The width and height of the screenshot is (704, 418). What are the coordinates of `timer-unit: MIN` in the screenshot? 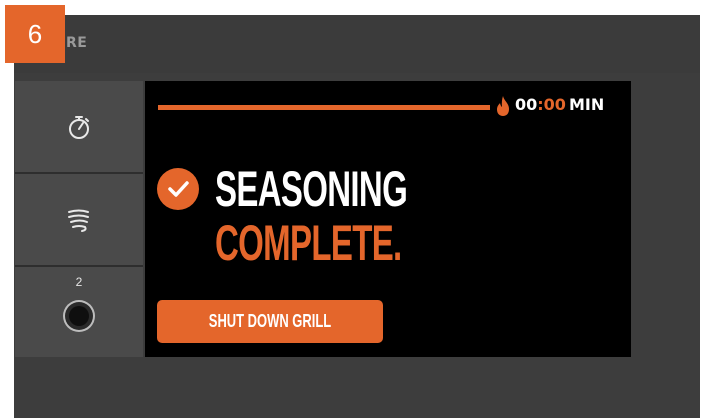 It's located at (586, 104).